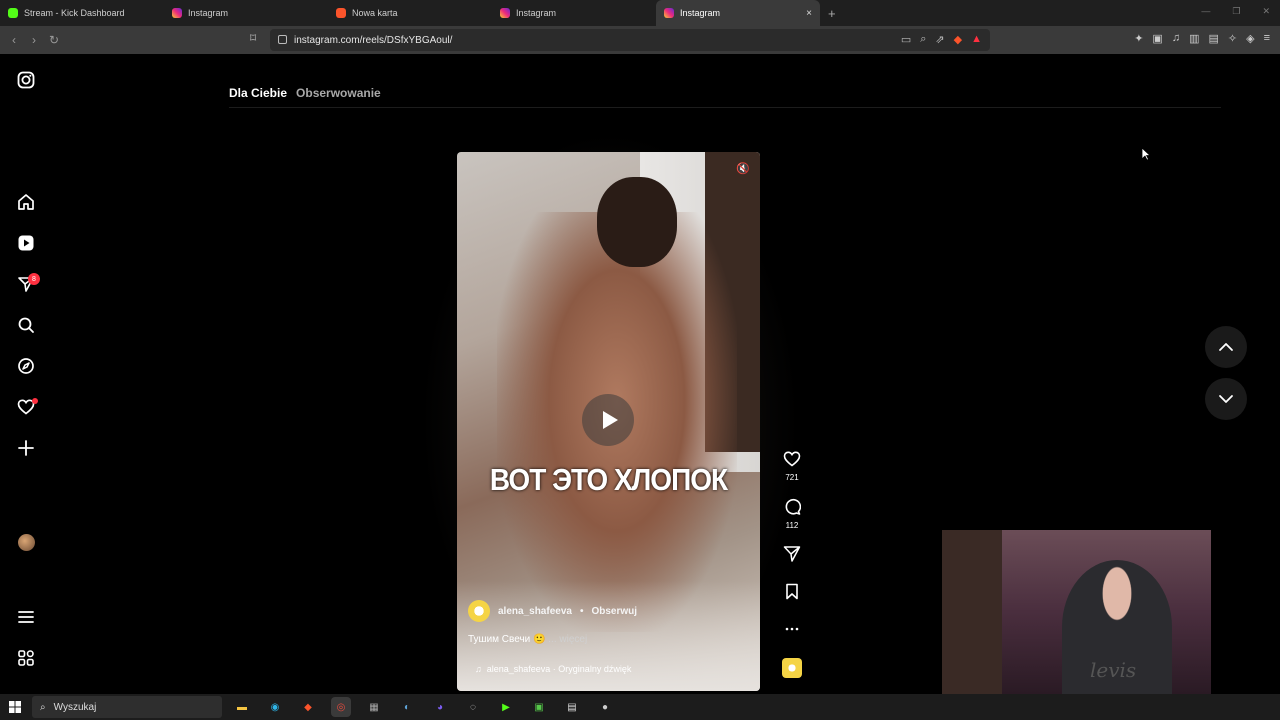  I want to click on brave-shield-icon: ◆, so click(958, 39).